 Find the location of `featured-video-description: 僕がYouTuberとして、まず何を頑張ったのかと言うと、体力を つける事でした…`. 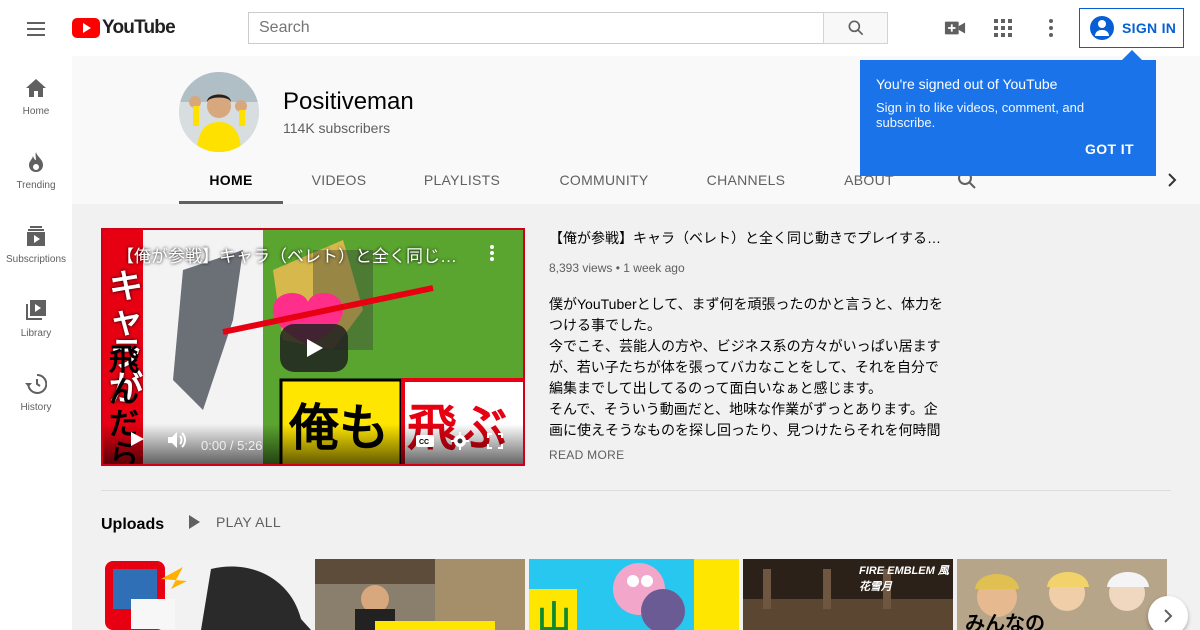

featured-video-description: 僕がYouTuberとして、まず何を頑張ったのかと言うと、体力を つける事でした… is located at coordinates (749, 368).